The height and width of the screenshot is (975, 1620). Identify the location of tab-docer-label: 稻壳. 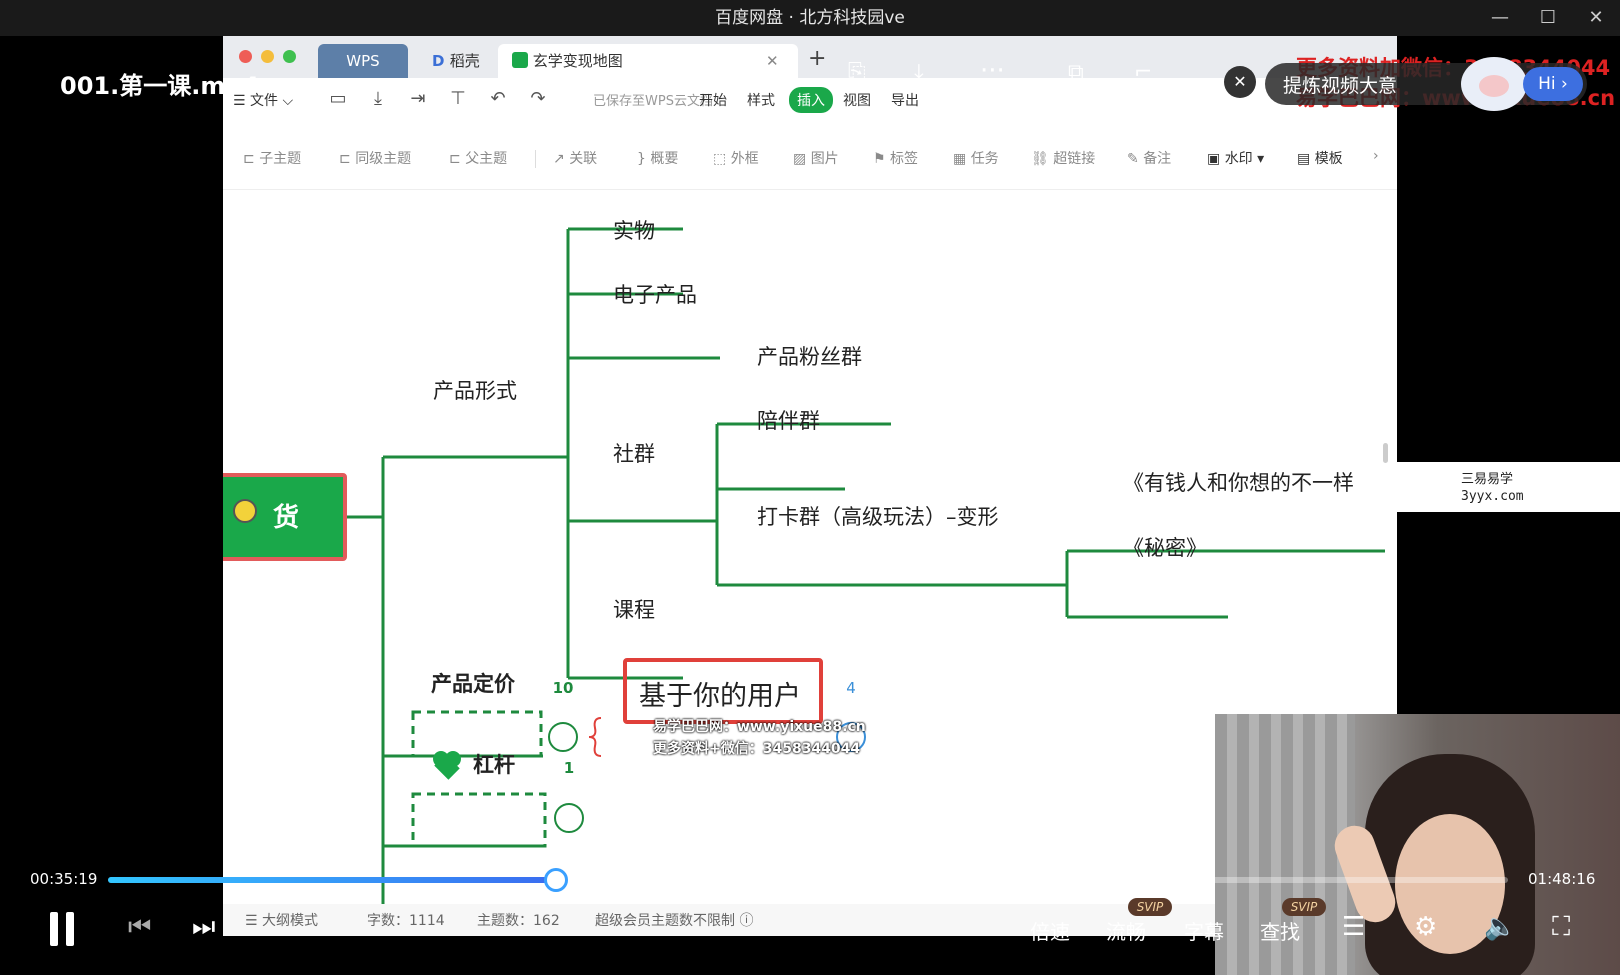
(464, 61).